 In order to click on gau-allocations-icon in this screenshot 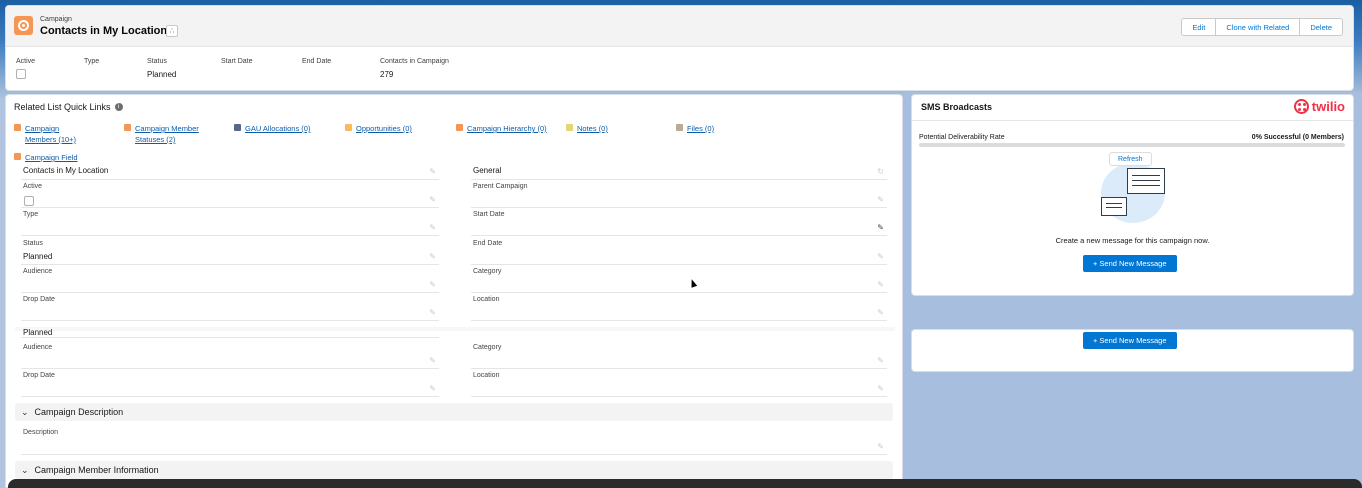, I will do `click(237, 127)`.